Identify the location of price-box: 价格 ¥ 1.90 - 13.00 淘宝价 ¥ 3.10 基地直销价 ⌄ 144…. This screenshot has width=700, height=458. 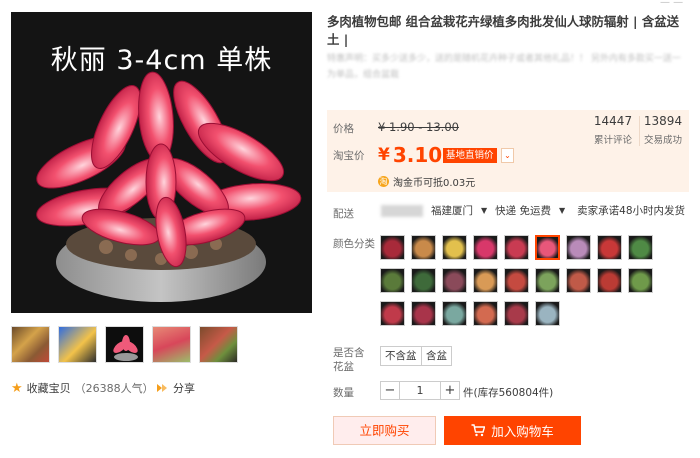
(508, 151).